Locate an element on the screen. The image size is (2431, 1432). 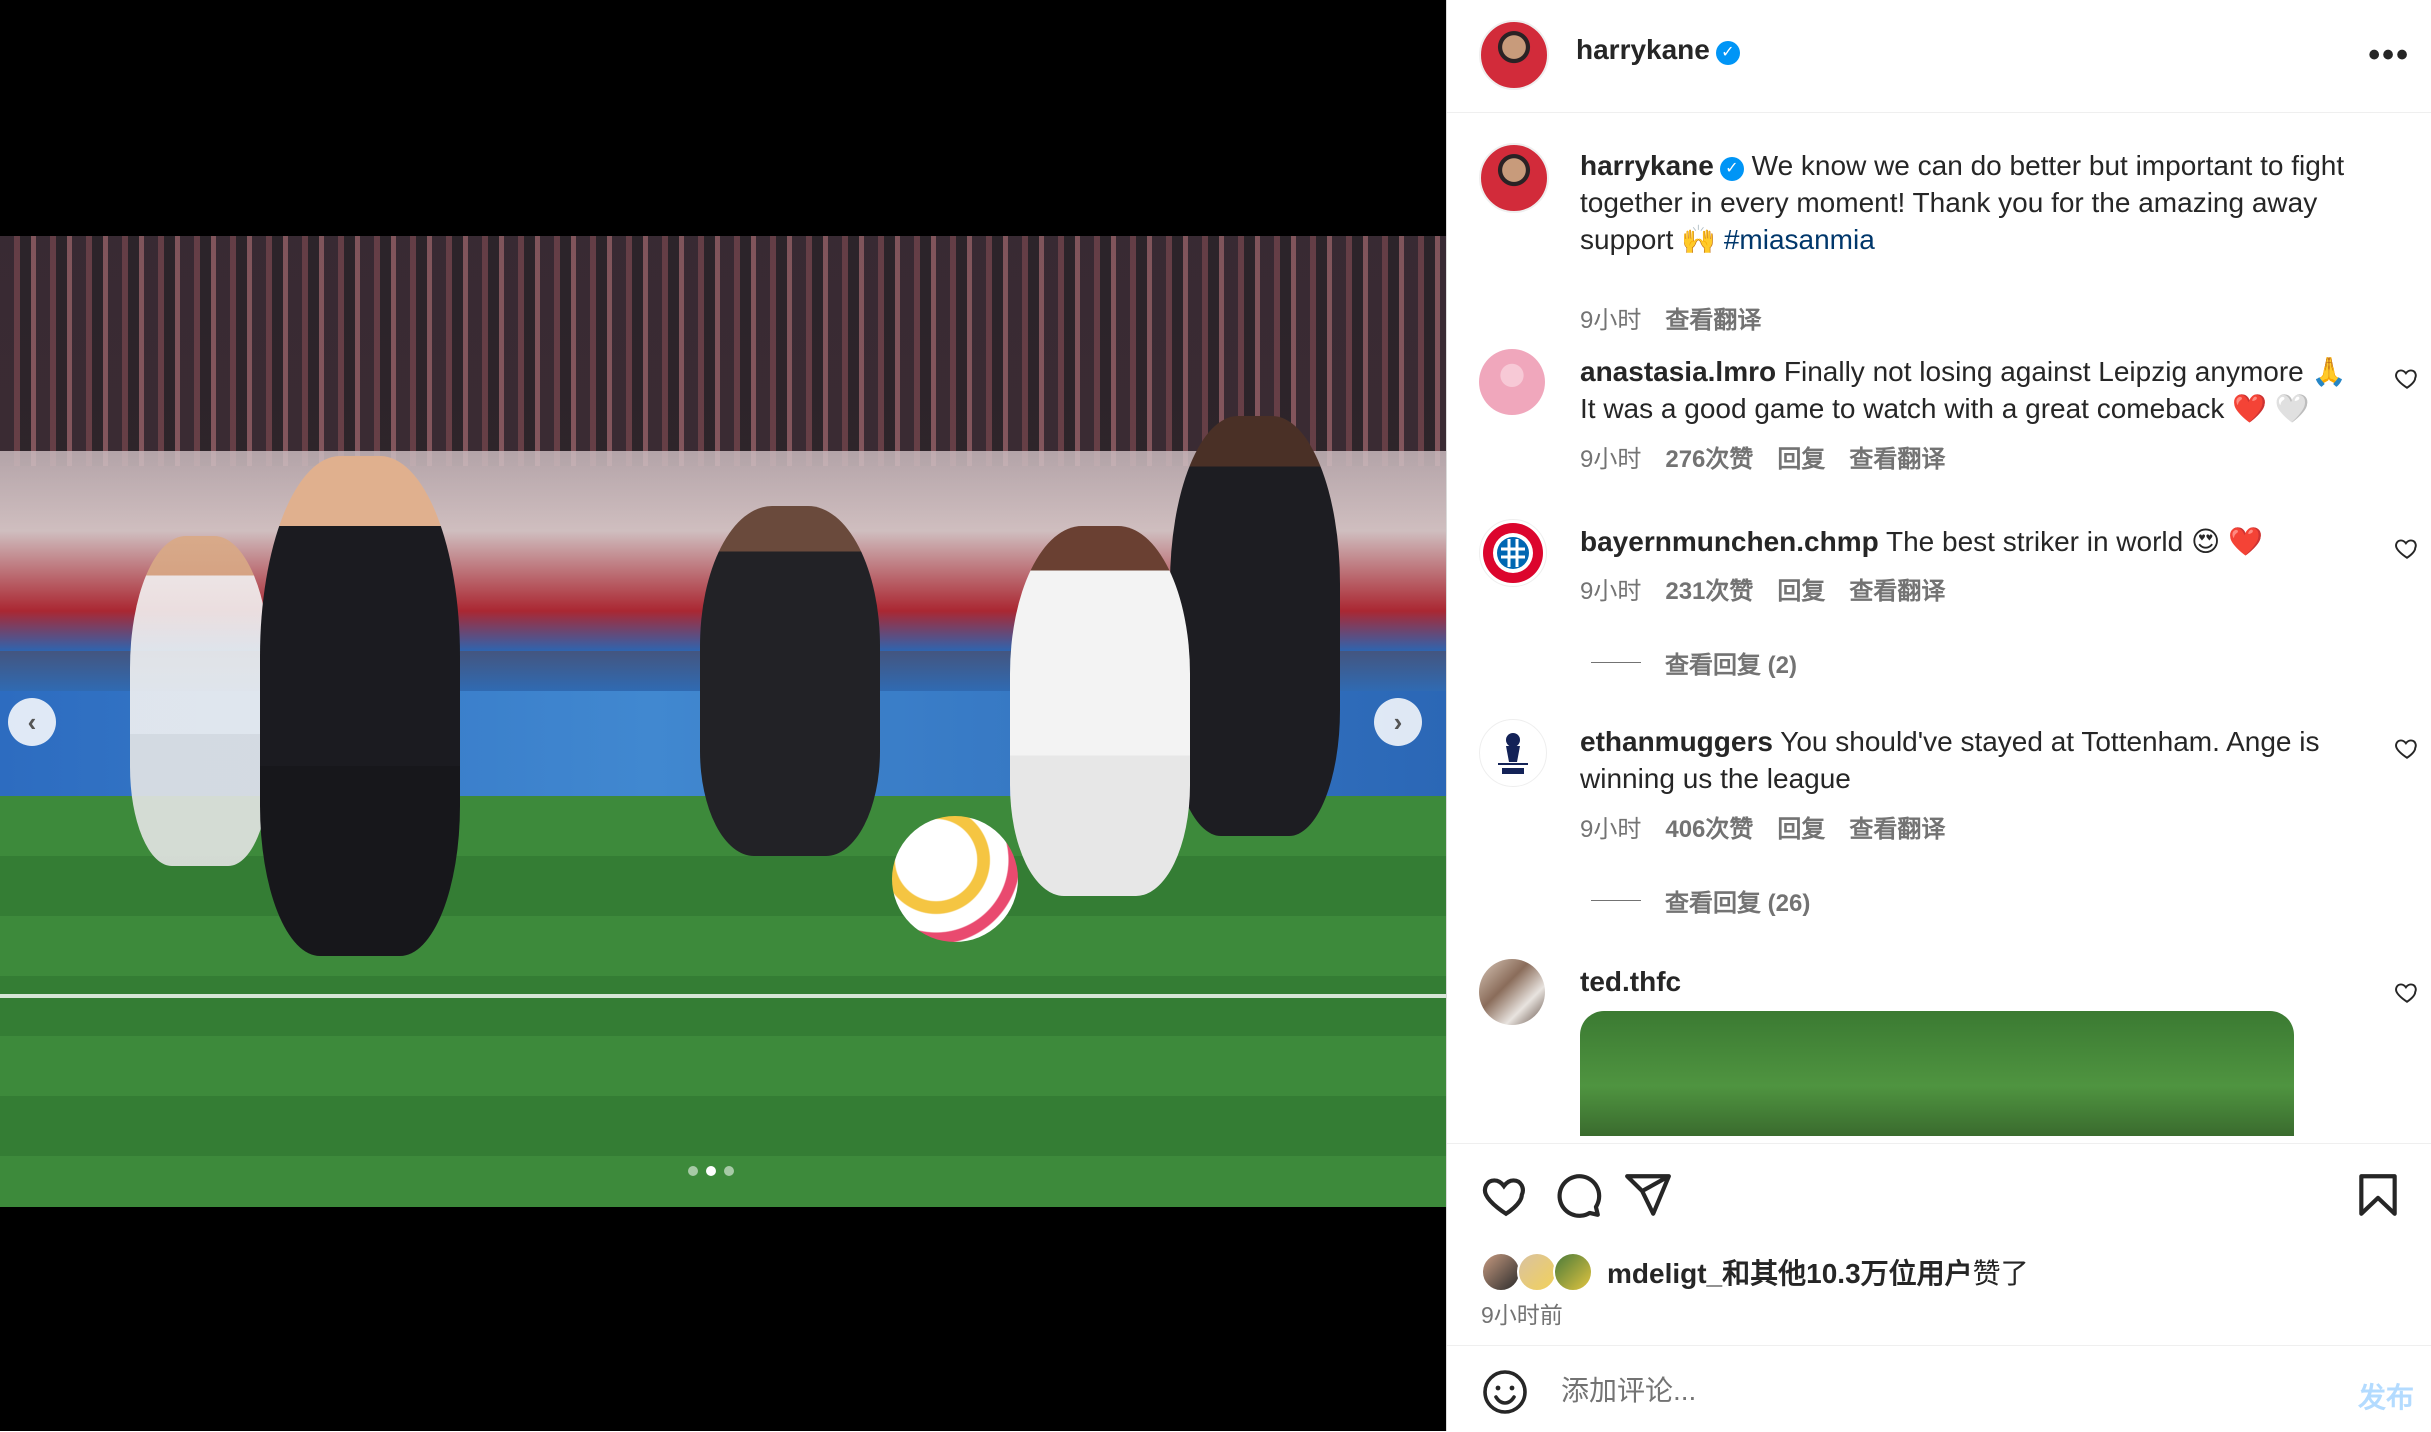
emoji-icon is located at coordinates (1505, 1392).